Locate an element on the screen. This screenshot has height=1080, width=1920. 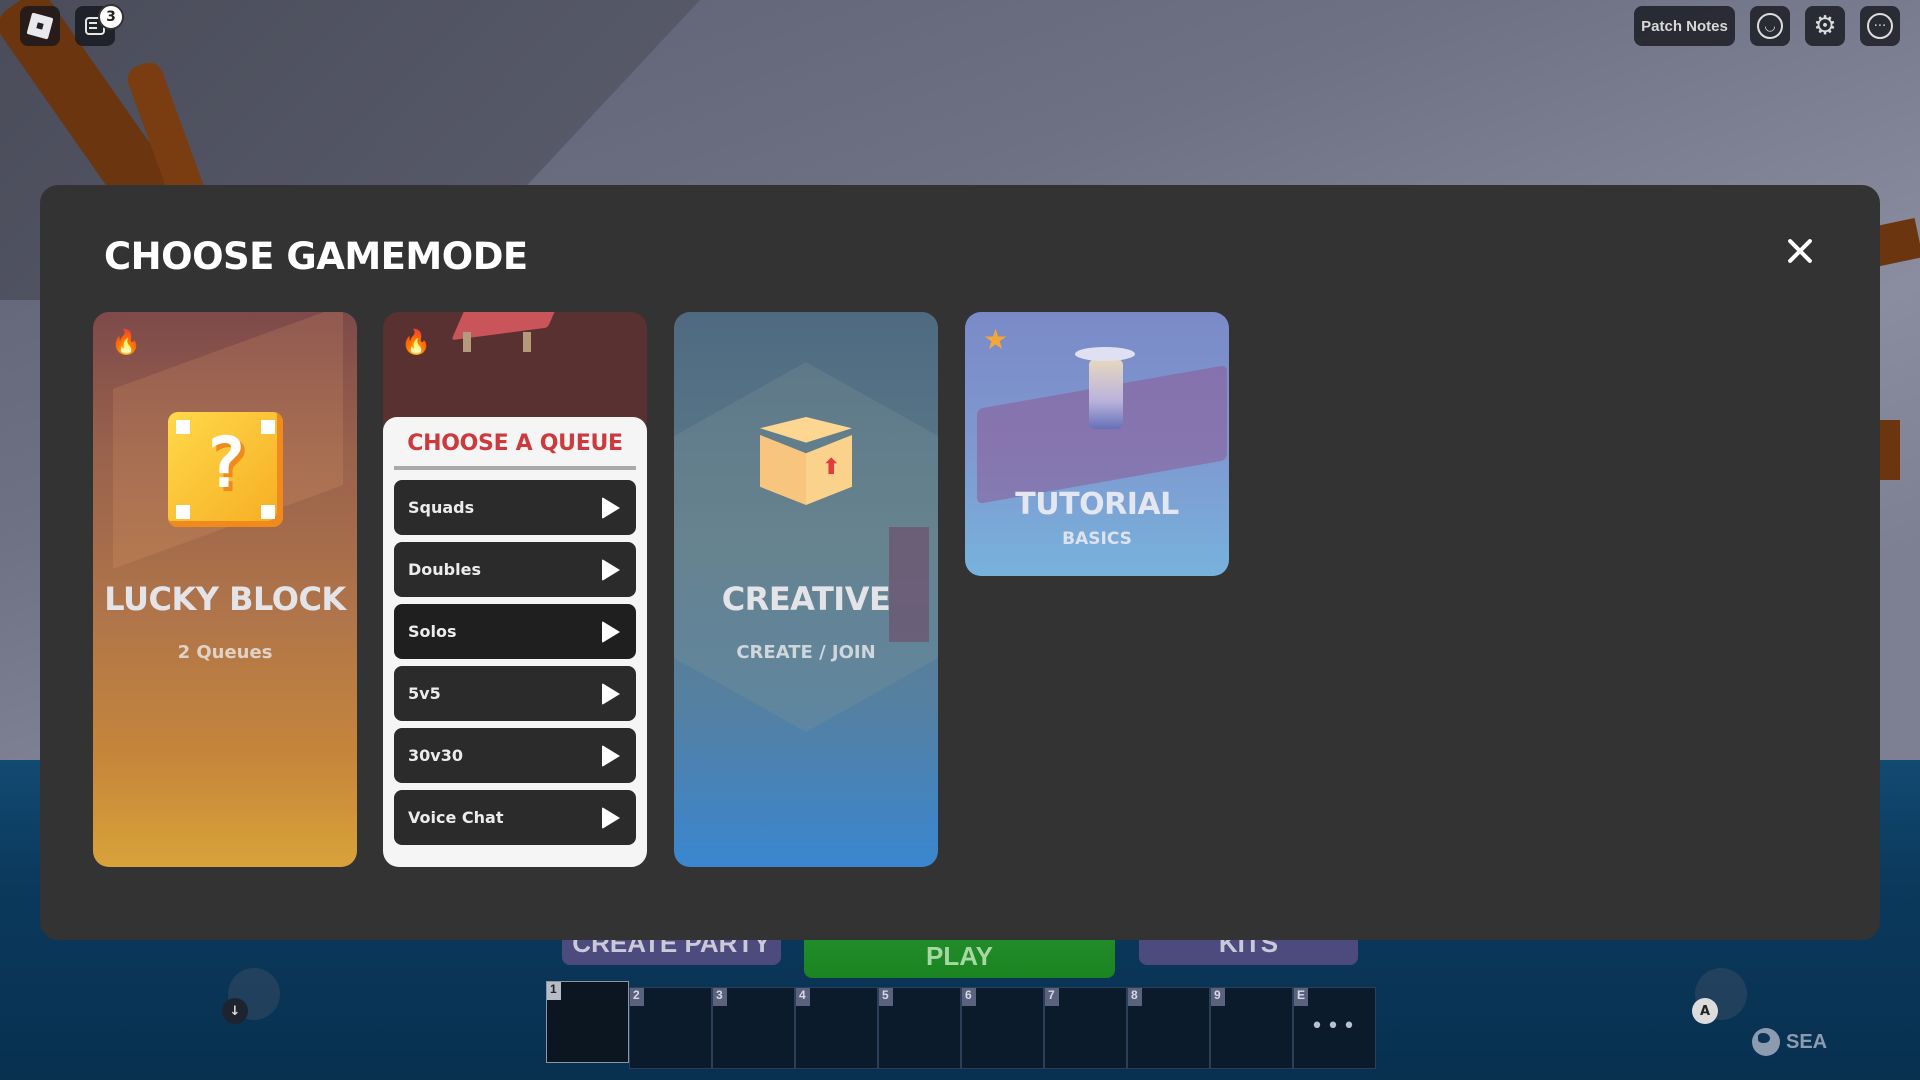
queue-label: 30v30 is located at coordinates (435, 755).